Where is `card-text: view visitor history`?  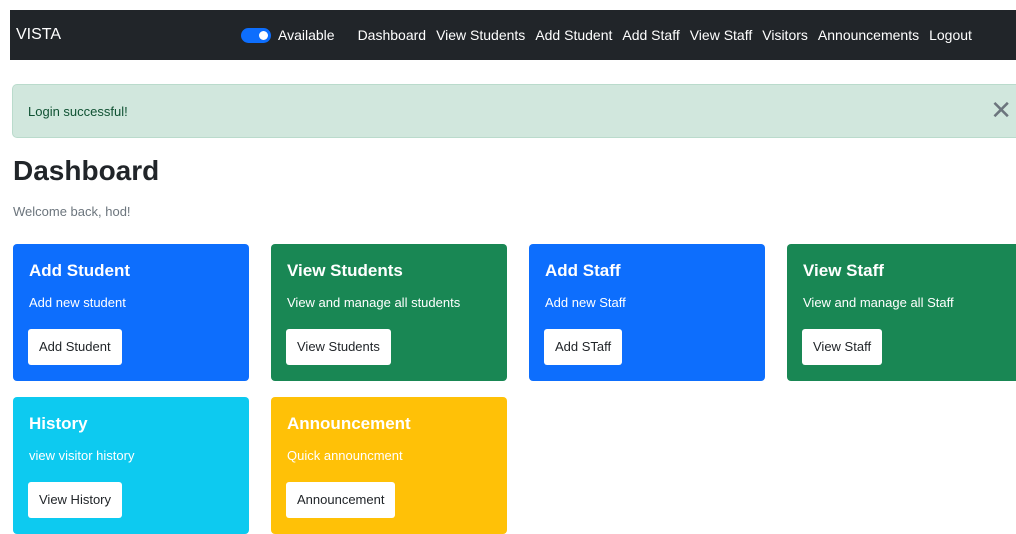 card-text: view visitor history is located at coordinates (82, 455).